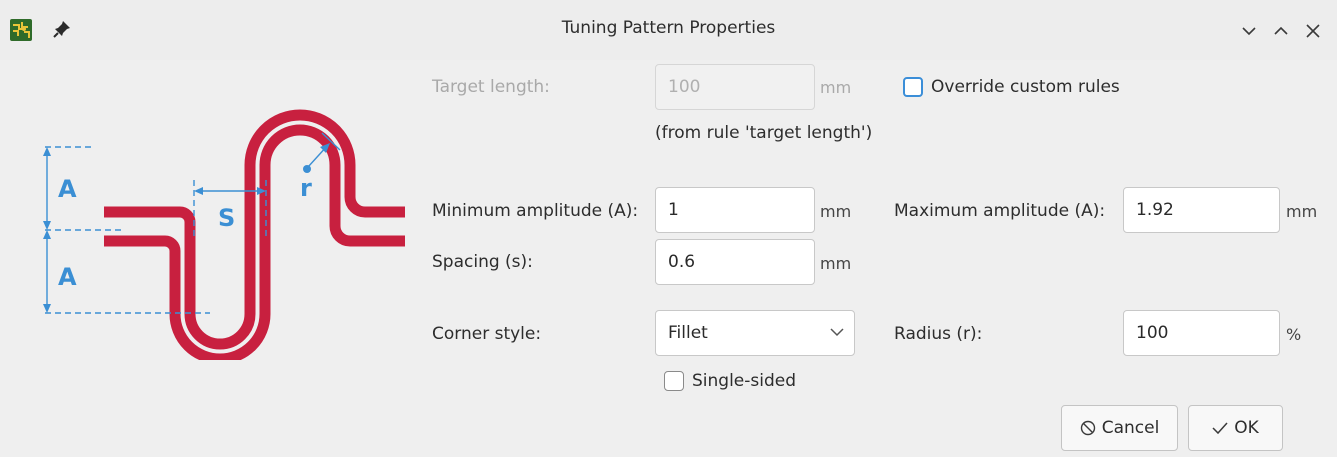  I want to click on cancel-icon, so click(1087, 428).